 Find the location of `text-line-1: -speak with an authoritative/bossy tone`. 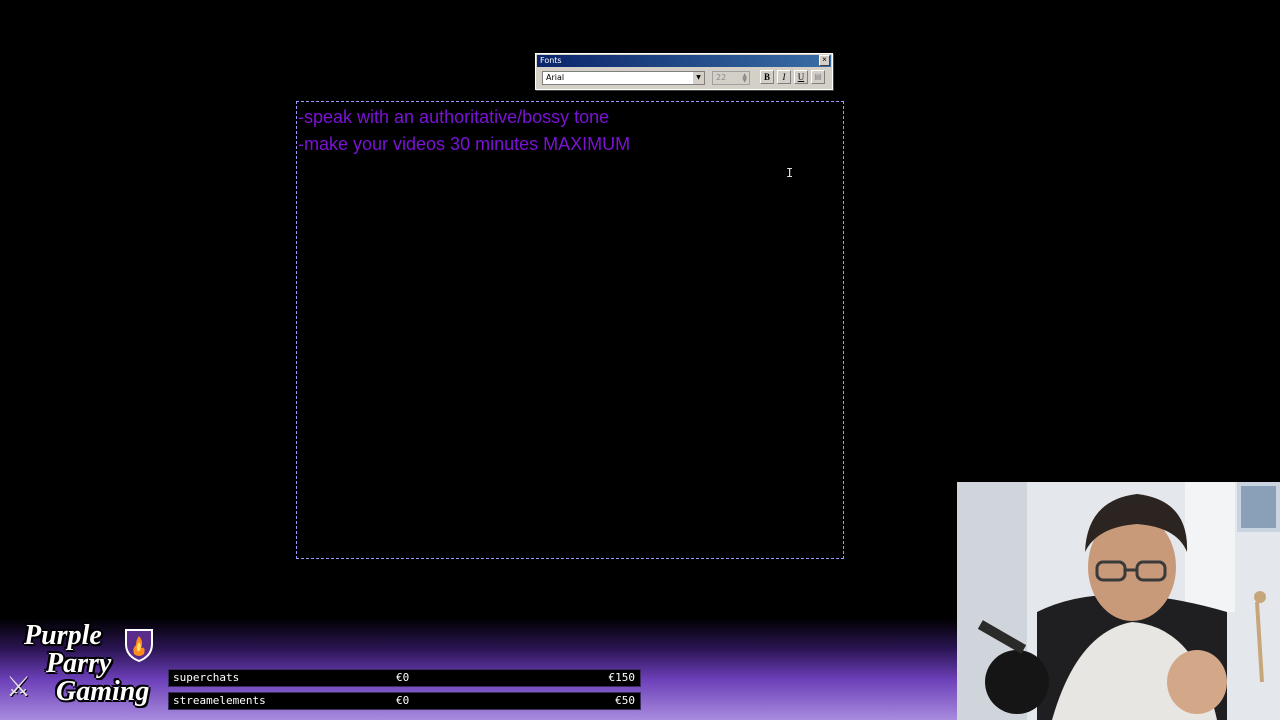

text-line-1: -speak with an authoritative/bossy tone is located at coordinates (454, 117).